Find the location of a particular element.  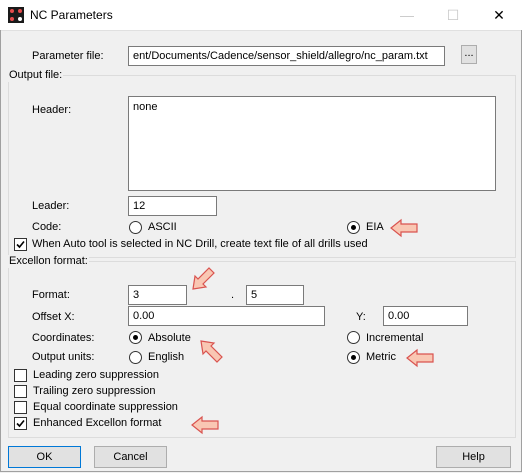

header-label: Header: is located at coordinates (52, 110).